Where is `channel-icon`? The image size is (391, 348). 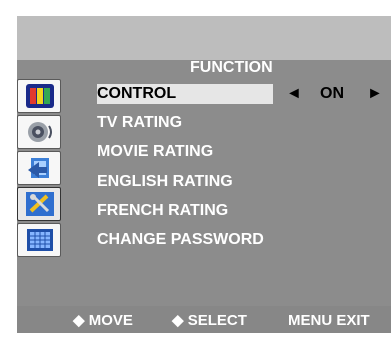
channel-icon is located at coordinates (40, 240).